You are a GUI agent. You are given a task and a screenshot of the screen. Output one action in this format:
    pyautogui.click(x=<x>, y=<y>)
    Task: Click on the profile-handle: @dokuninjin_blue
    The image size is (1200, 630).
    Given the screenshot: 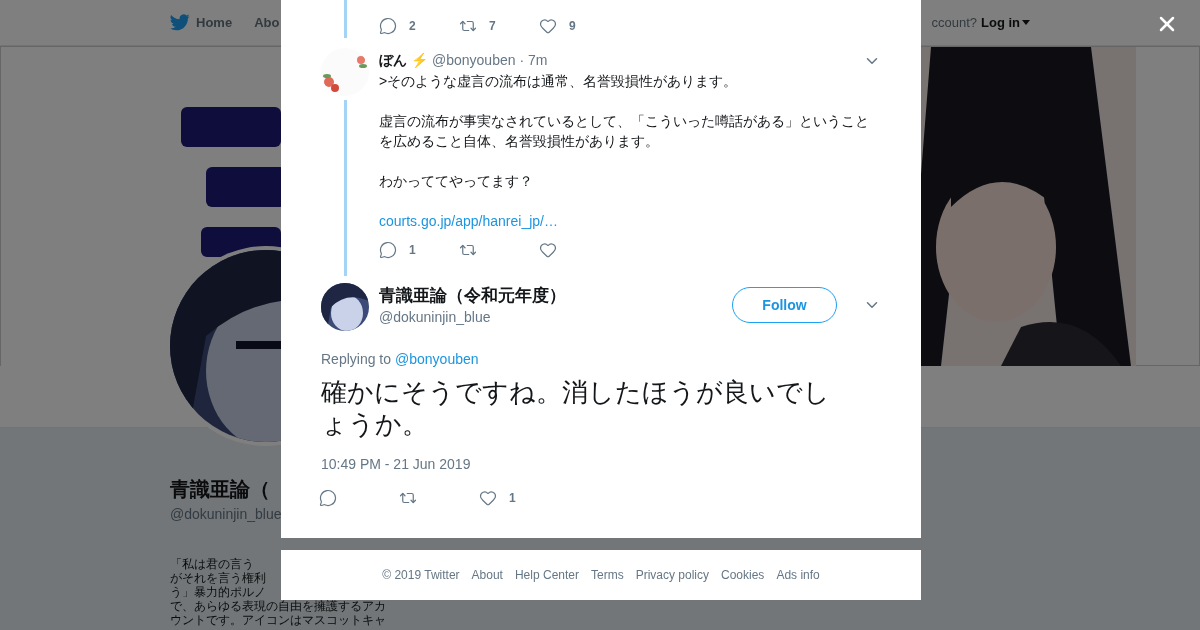 What is the action you would take?
    pyautogui.click(x=226, y=514)
    